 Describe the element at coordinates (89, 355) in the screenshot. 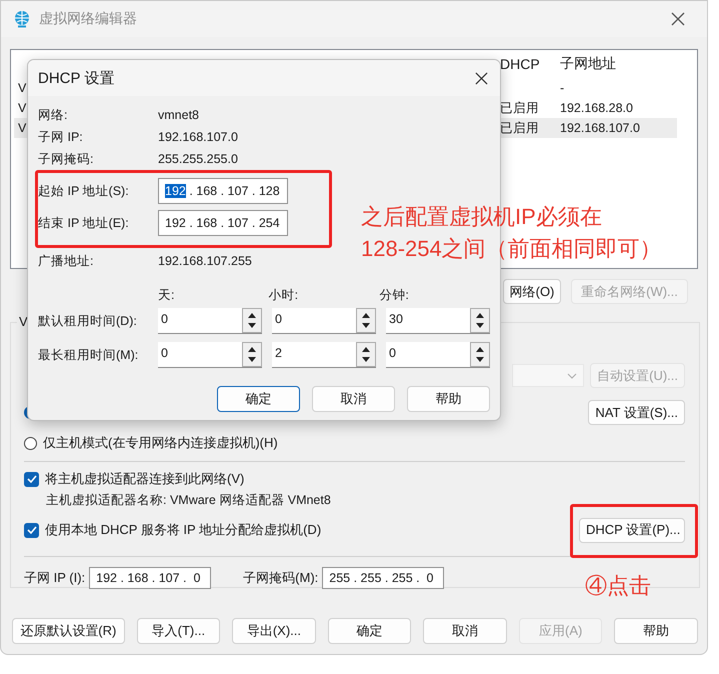

I see `field-label: 最长租用时间(M):` at that location.